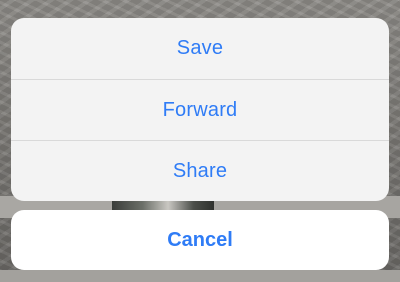  What do you see at coordinates (200, 276) in the screenshot?
I see `background-photo-strip` at bounding box center [200, 276].